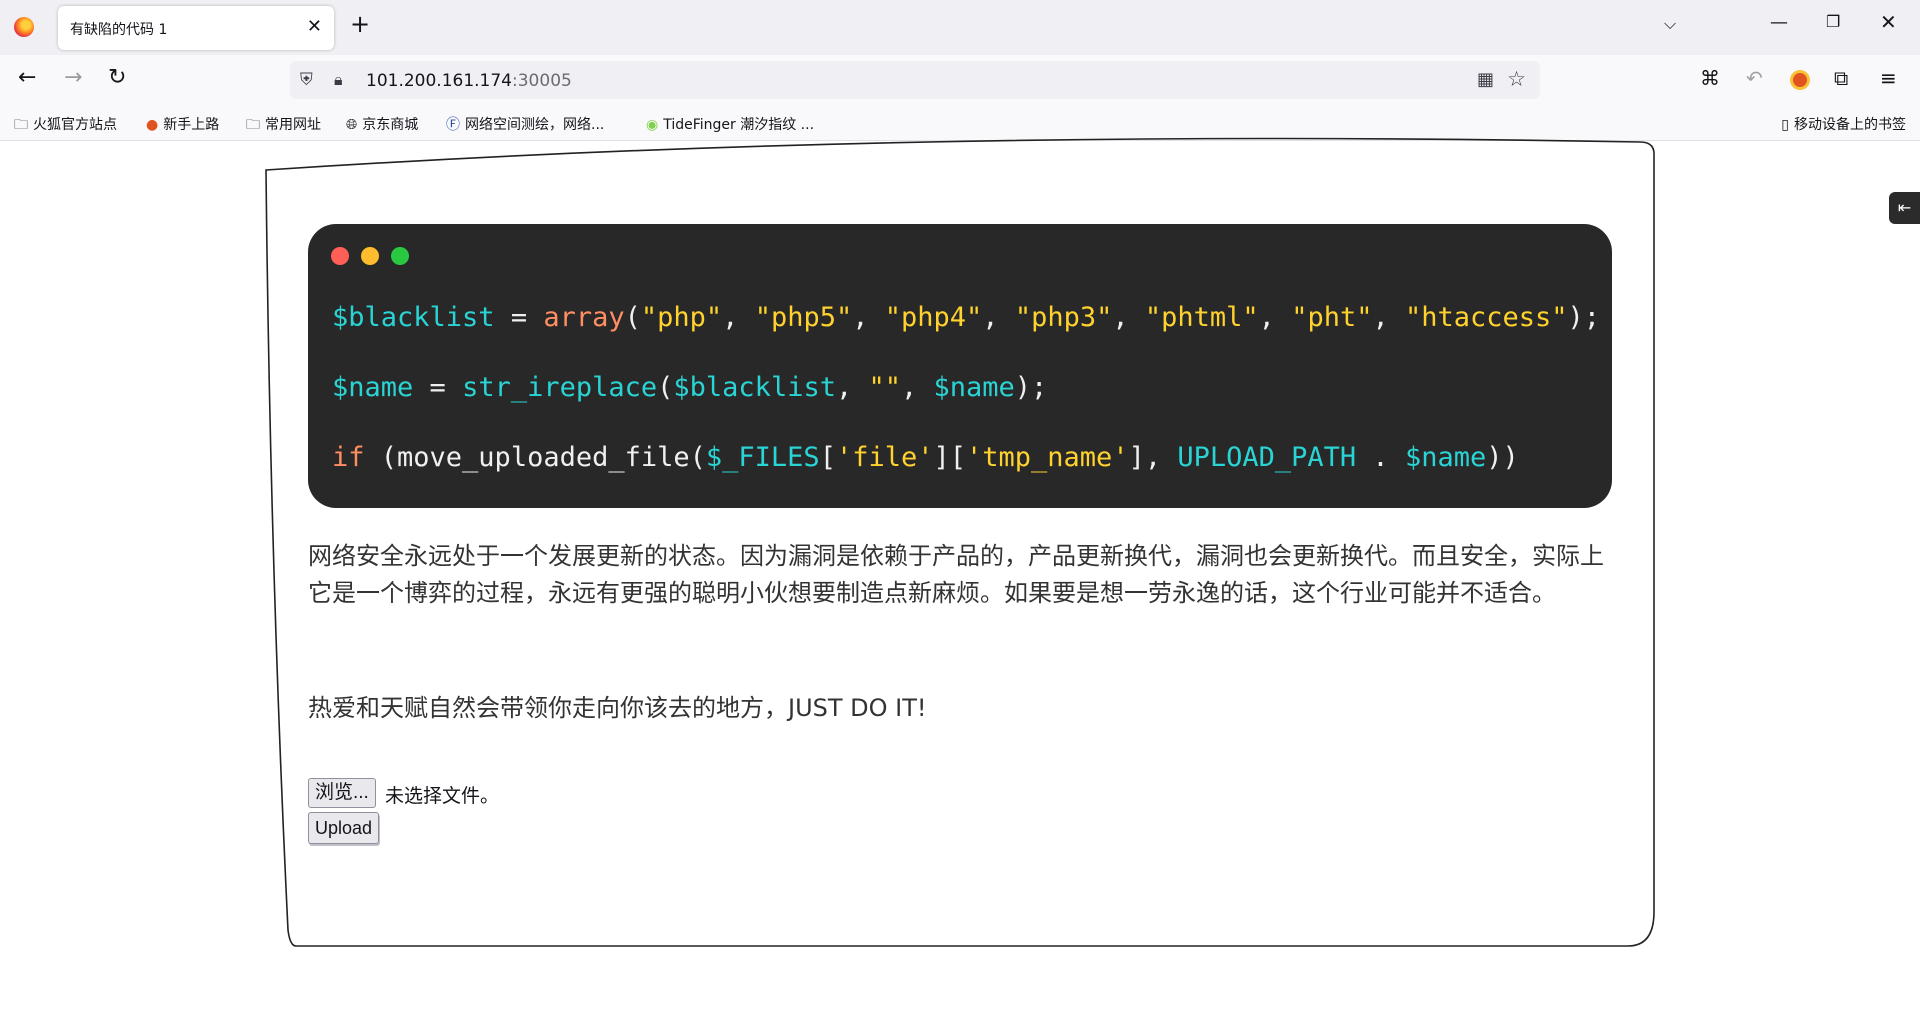 Image resolution: width=1920 pixels, height=1030 pixels. Describe the element at coordinates (370, 256) in the screenshot. I see `yellow-dot-icon` at that location.